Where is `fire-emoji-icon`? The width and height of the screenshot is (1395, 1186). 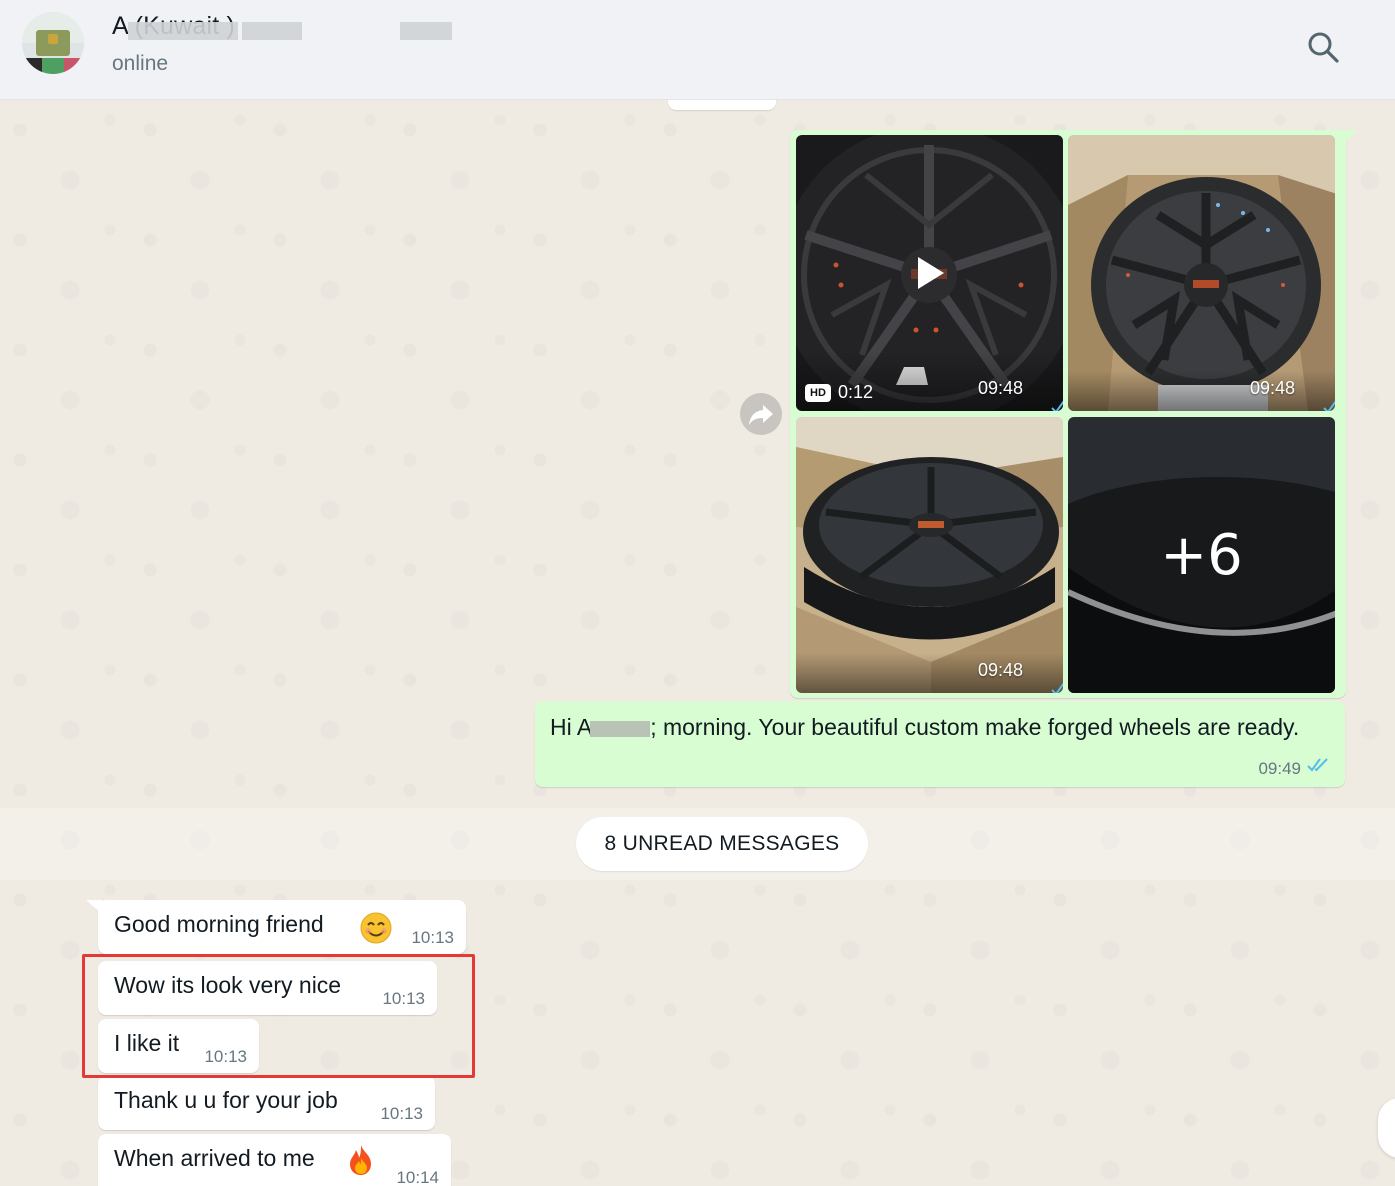 fire-emoji-icon is located at coordinates (361, 1162).